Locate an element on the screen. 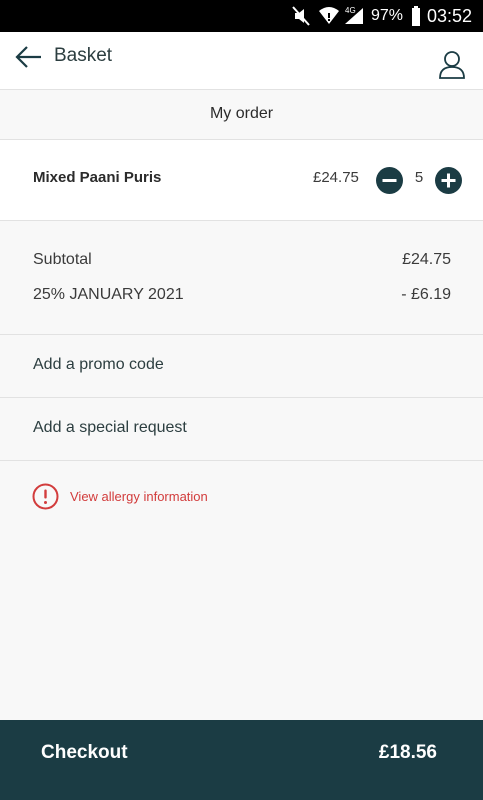 This screenshot has height=800, width=483. mute-icon is located at coordinates (301, 16).